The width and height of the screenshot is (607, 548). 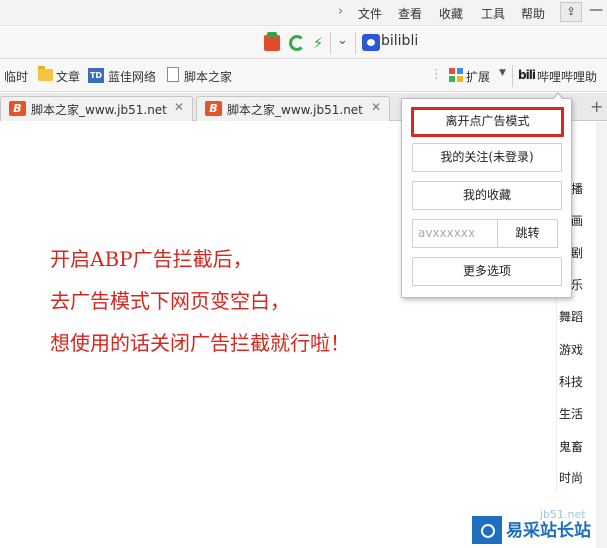 I want to click on minimize-button: —, so click(x=596, y=10).